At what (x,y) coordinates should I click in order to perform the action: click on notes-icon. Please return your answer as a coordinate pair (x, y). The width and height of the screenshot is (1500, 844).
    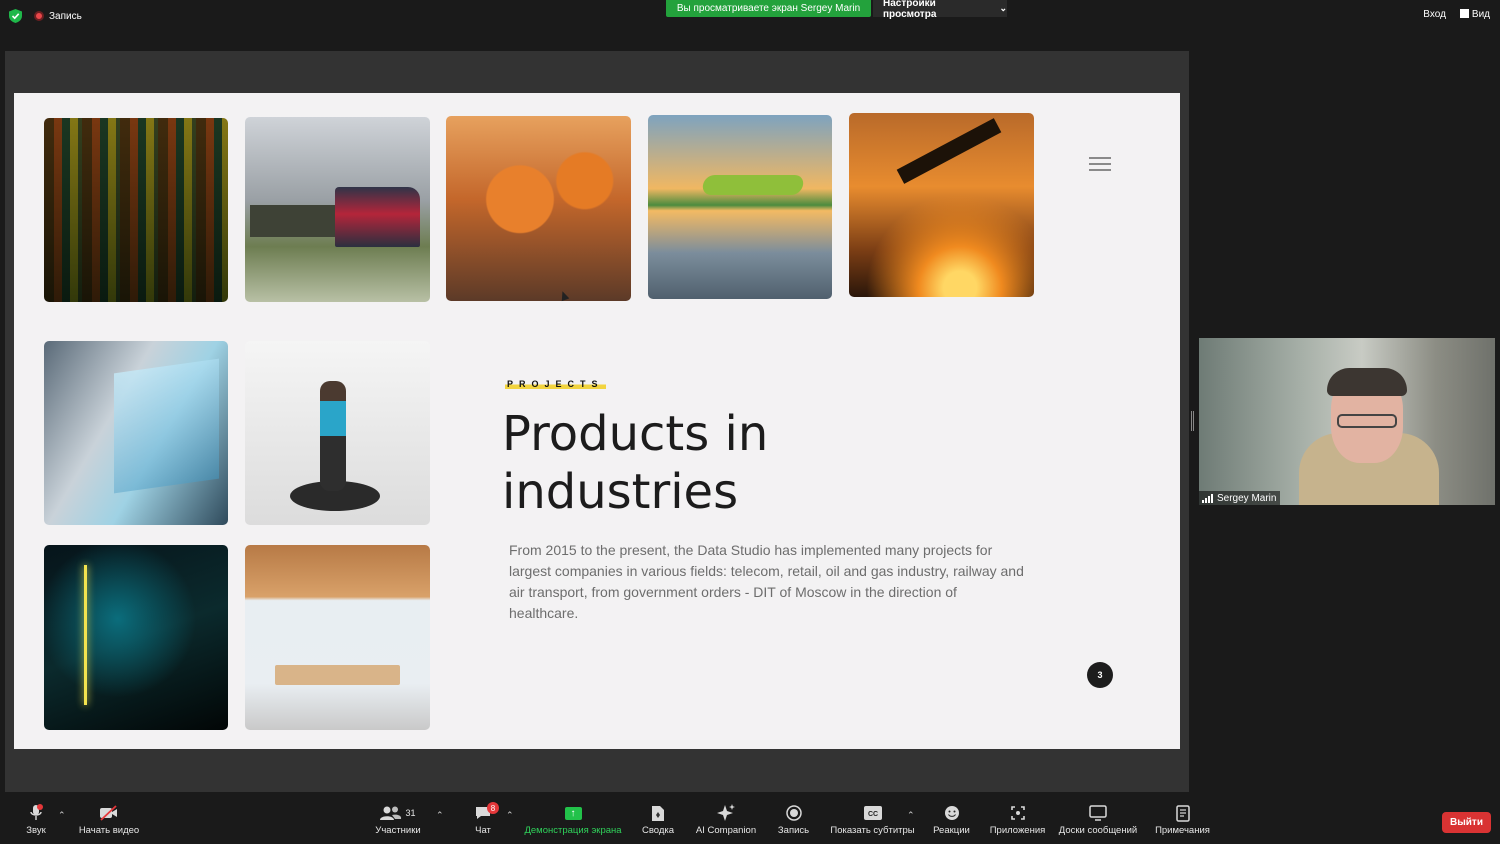
    Looking at the image, I should click on (1182, 813).